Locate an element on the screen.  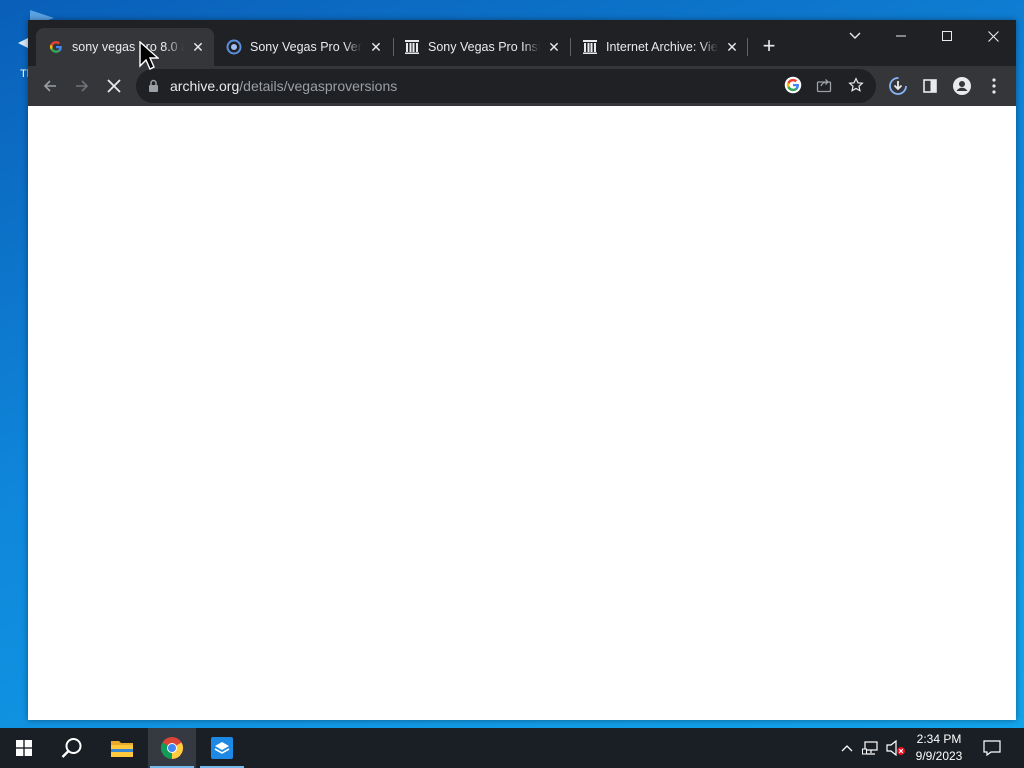
profile-button is located at coordinates (962, 86).